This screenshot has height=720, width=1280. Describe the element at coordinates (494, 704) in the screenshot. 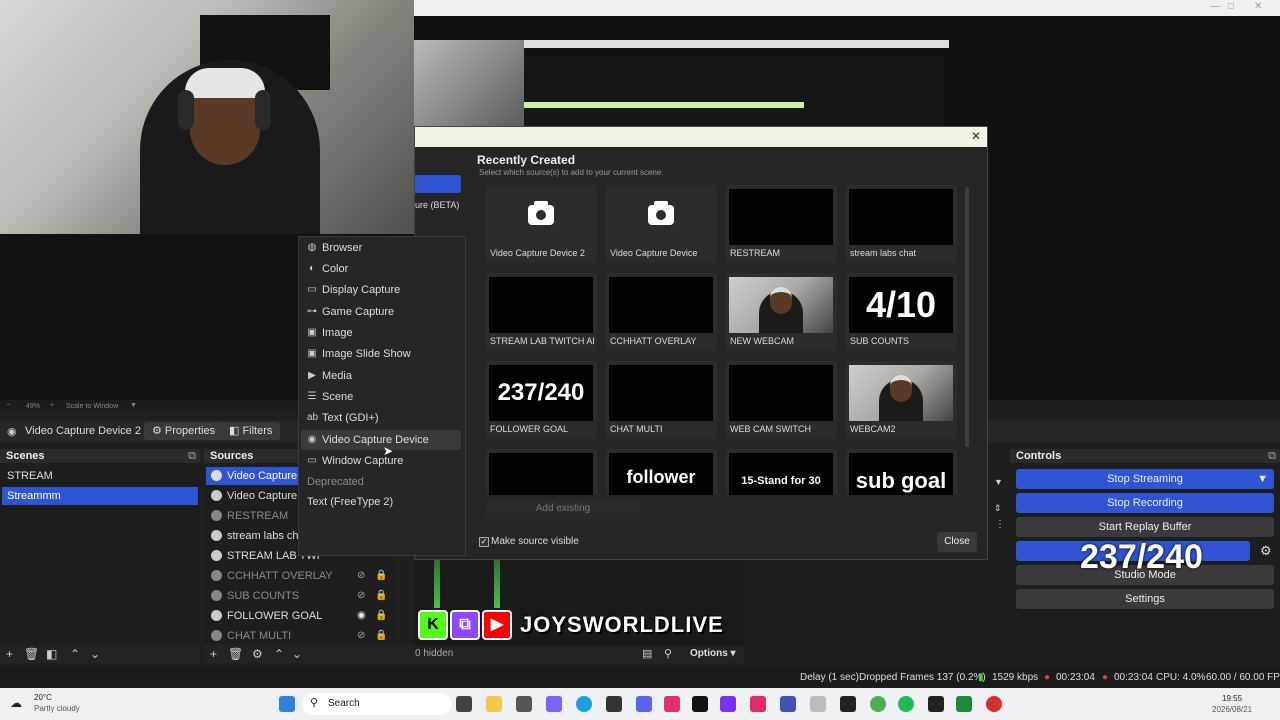

I see `file-explorer-icon` at that location.